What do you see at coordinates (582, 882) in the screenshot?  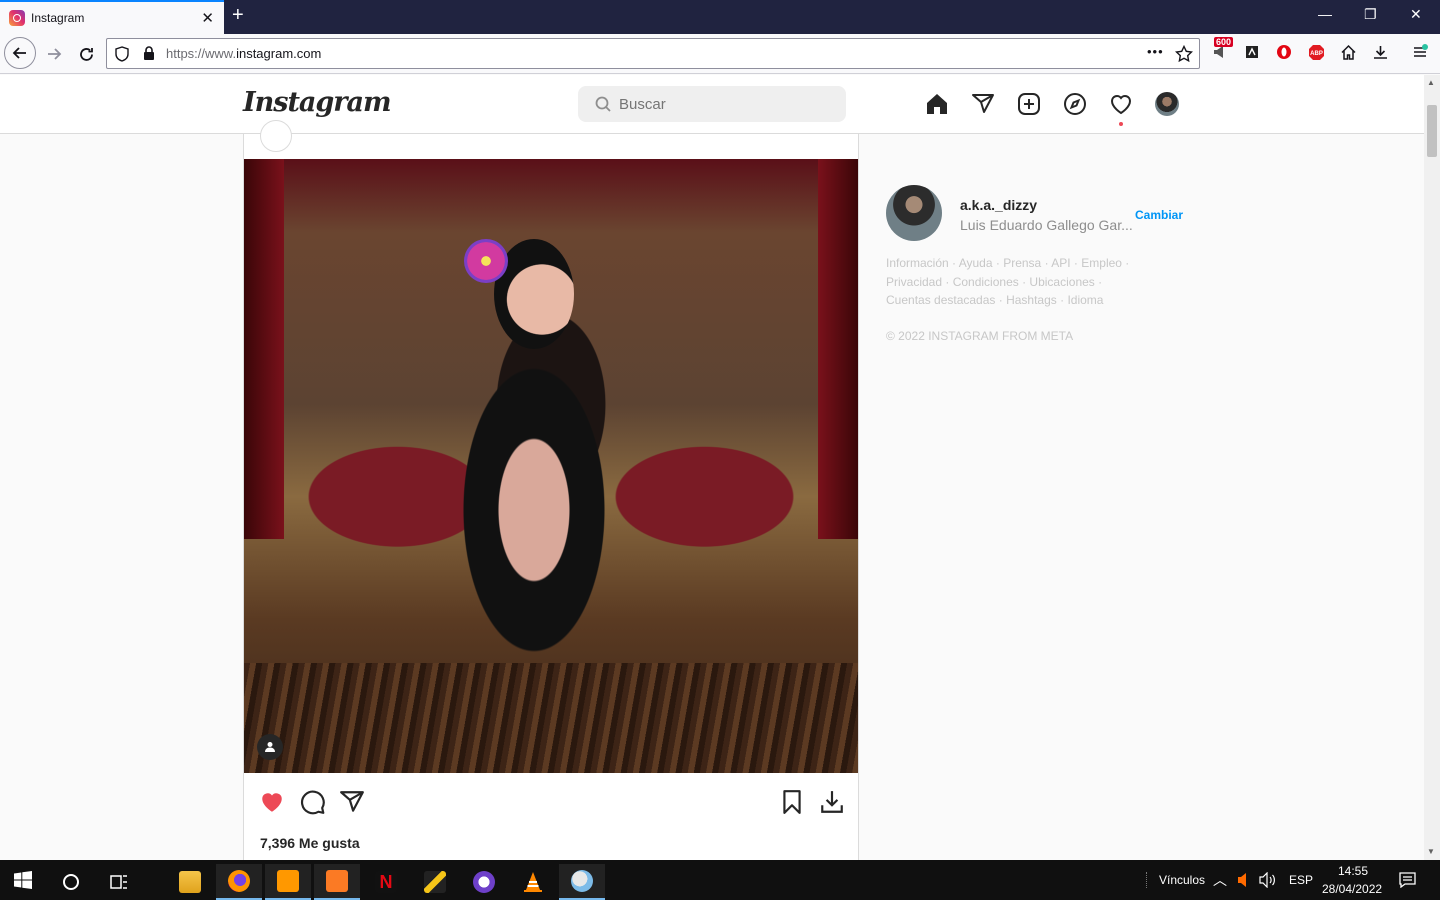 I see `taskbar-paint-app` at bounding box center [582, 882].